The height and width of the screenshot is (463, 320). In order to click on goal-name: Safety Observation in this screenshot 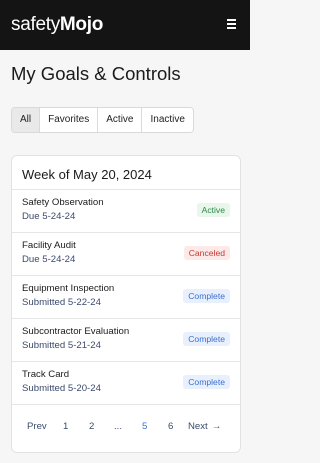, I will do `click(63, 202)`.